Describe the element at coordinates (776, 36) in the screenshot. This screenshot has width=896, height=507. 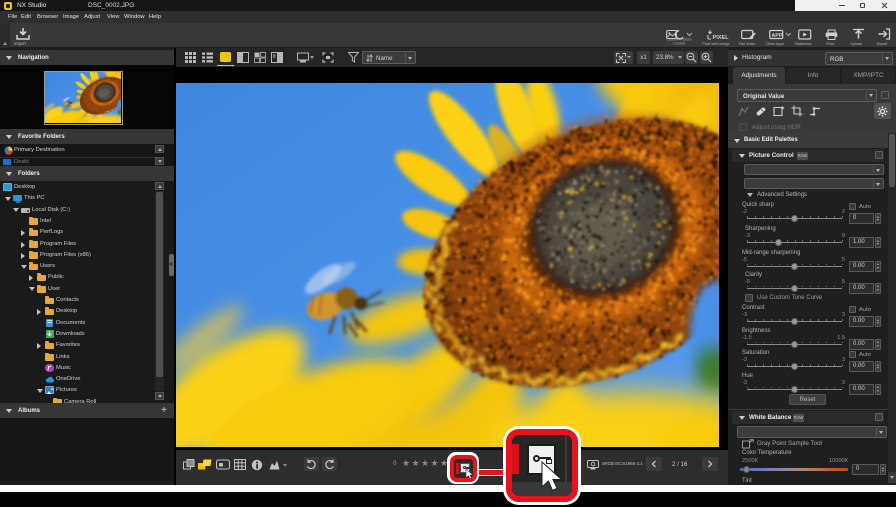
I see `svg-text: APP` at that location.